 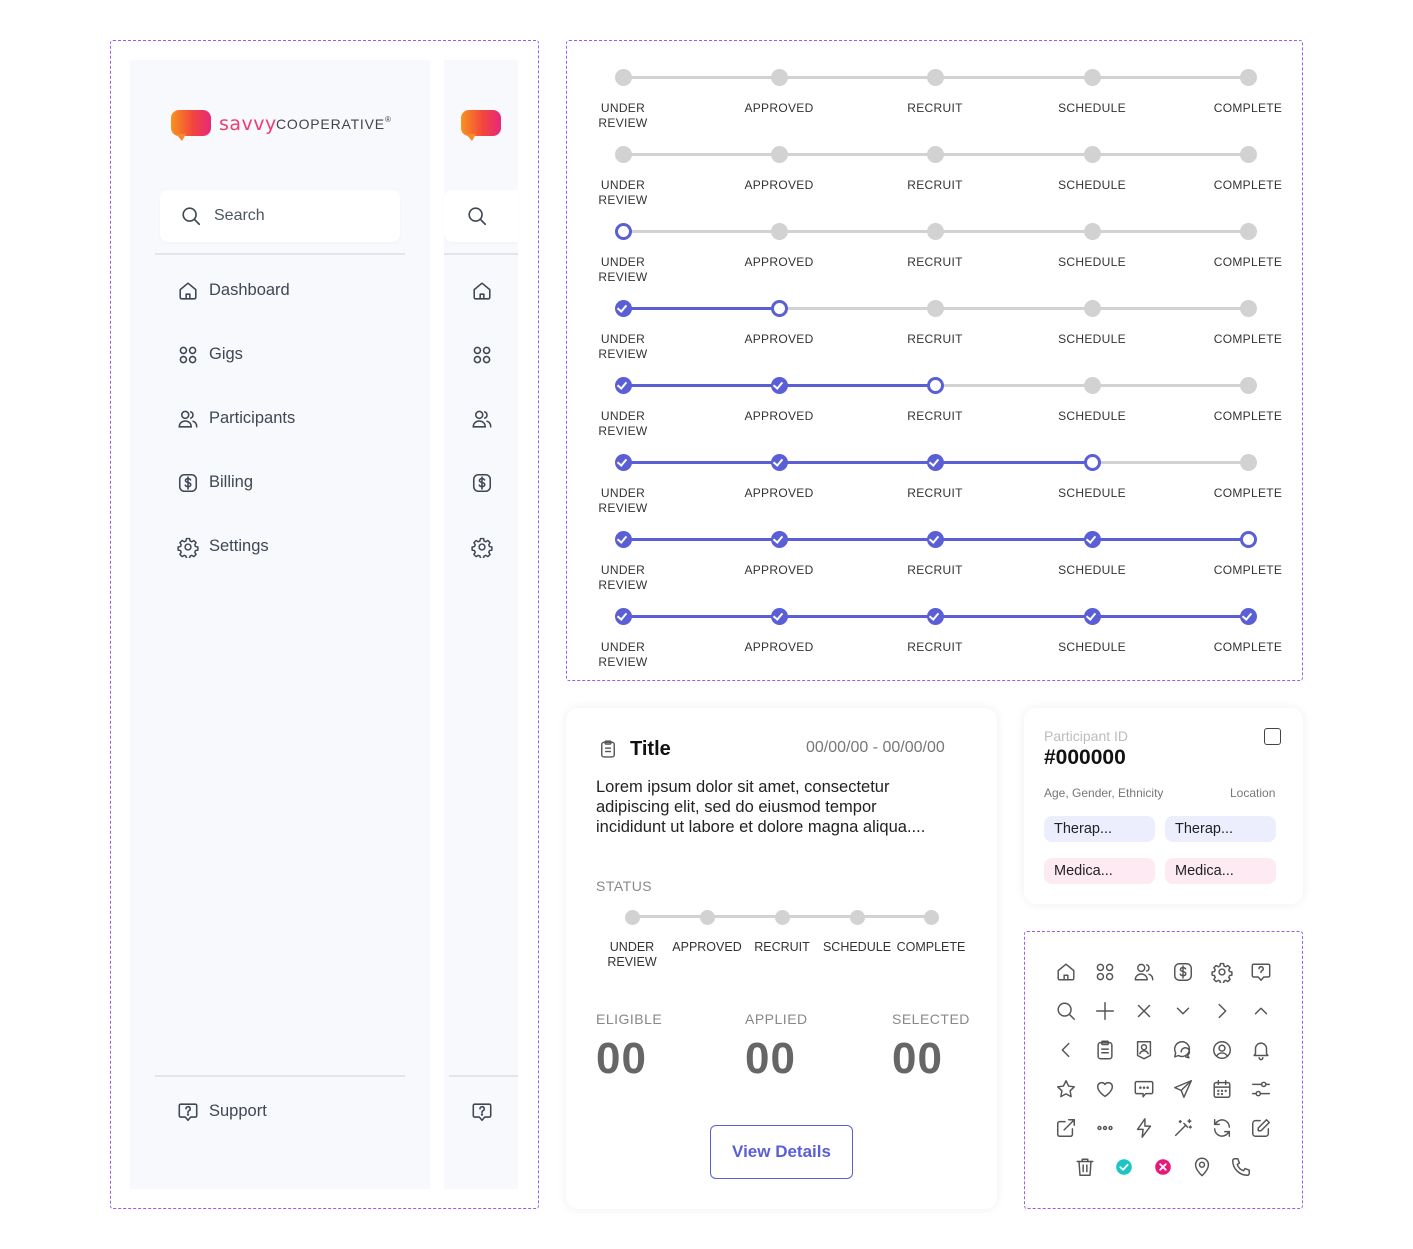 I want to click on stat-value-eligible: 00, so click(x=621, y=1058).